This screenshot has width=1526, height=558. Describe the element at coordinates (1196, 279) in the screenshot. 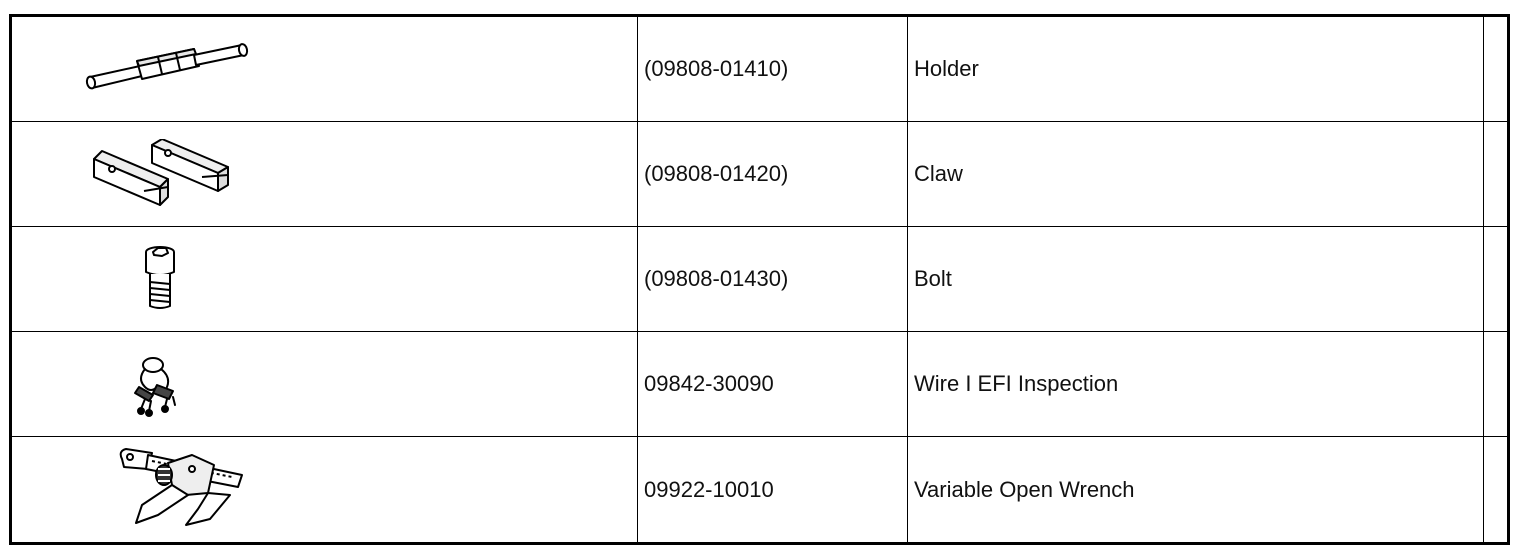

I see `description-cell: Bolt` at that location.